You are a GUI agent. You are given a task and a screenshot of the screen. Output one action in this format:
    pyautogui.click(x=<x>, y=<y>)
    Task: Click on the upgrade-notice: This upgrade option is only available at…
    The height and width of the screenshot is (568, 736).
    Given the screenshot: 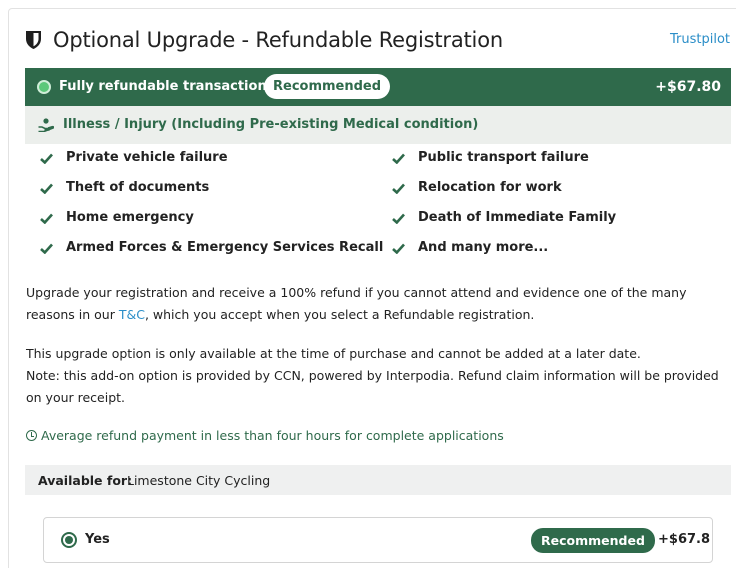 What is the action you would take?
    pyautogui.click(x=376, y=376)
    